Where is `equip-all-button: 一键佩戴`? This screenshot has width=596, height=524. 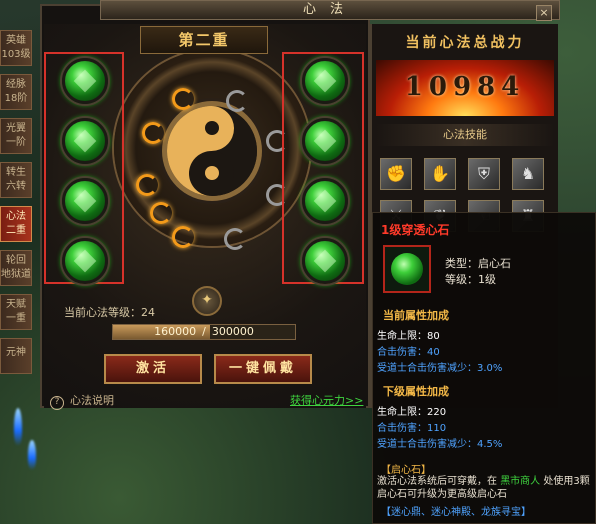 equip-all-button: 一键佩戴 is located at coordinates (263, 369).